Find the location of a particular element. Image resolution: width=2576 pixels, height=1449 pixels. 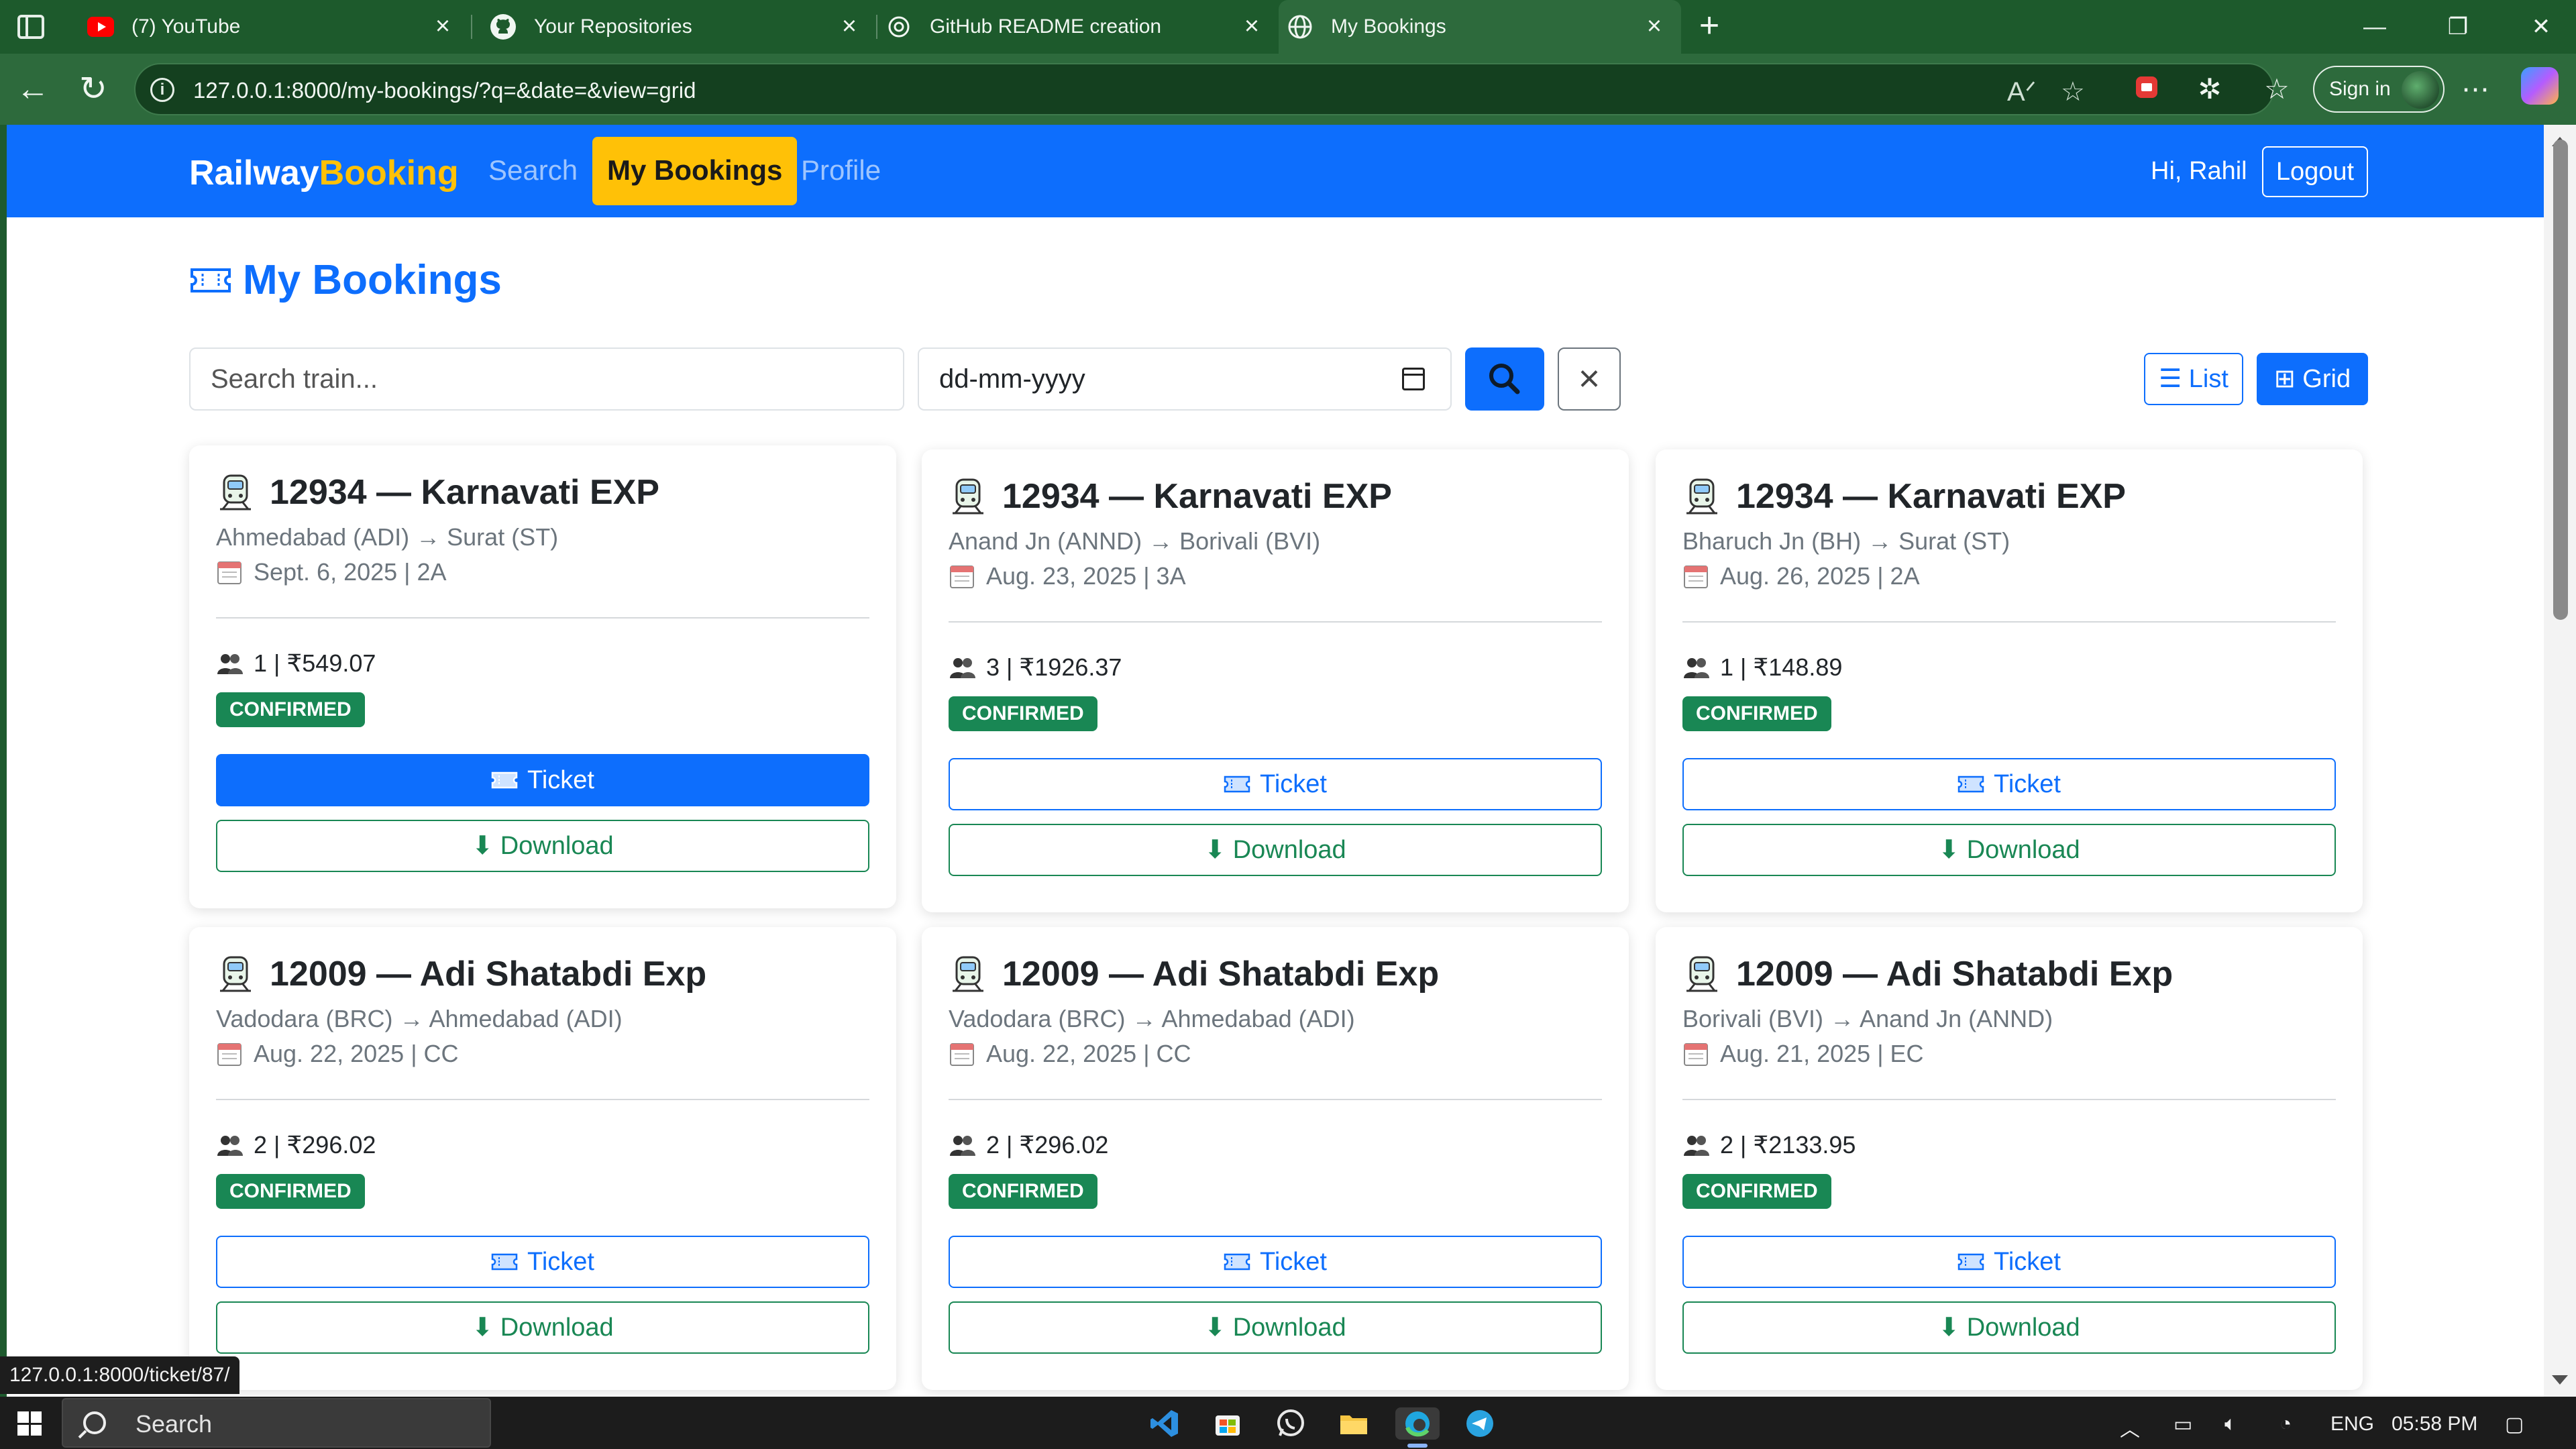

passengers-fare-text: 2 | ₹2133.95 is located at coordinates (1788, 1145).